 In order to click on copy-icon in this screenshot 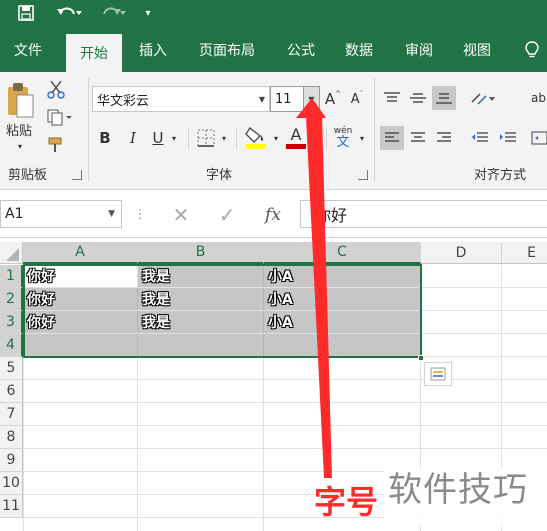, I will do `click(59, 117)`.